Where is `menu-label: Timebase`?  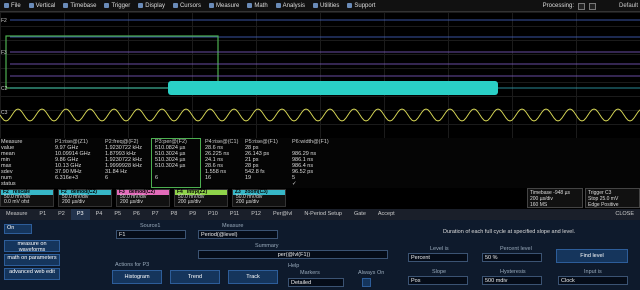 menu-label: Timebase is located at coordinates (83, 5).